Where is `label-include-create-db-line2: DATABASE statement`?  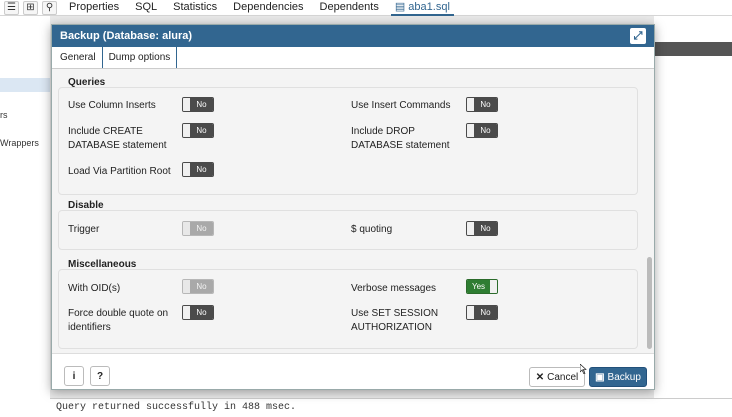 label-include-create-db-line2: DATABASE statement is located at coordinates (117, 145).